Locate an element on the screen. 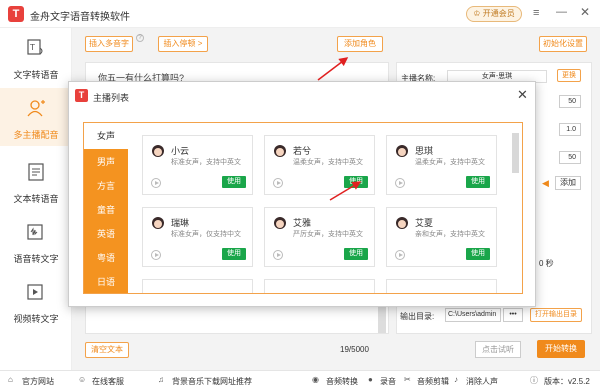  remove-voice-icon: ♪ is located at coordinates (456, 379).